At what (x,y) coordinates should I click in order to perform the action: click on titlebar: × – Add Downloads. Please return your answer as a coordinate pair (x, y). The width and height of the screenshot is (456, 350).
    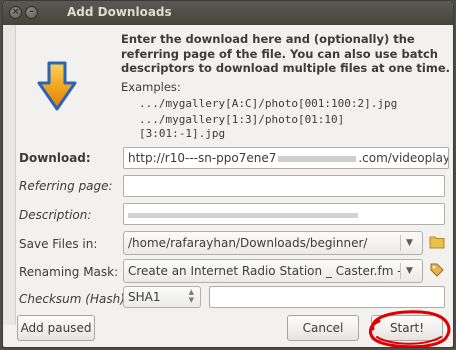
    Looking at the image, I should click on (228, 13).